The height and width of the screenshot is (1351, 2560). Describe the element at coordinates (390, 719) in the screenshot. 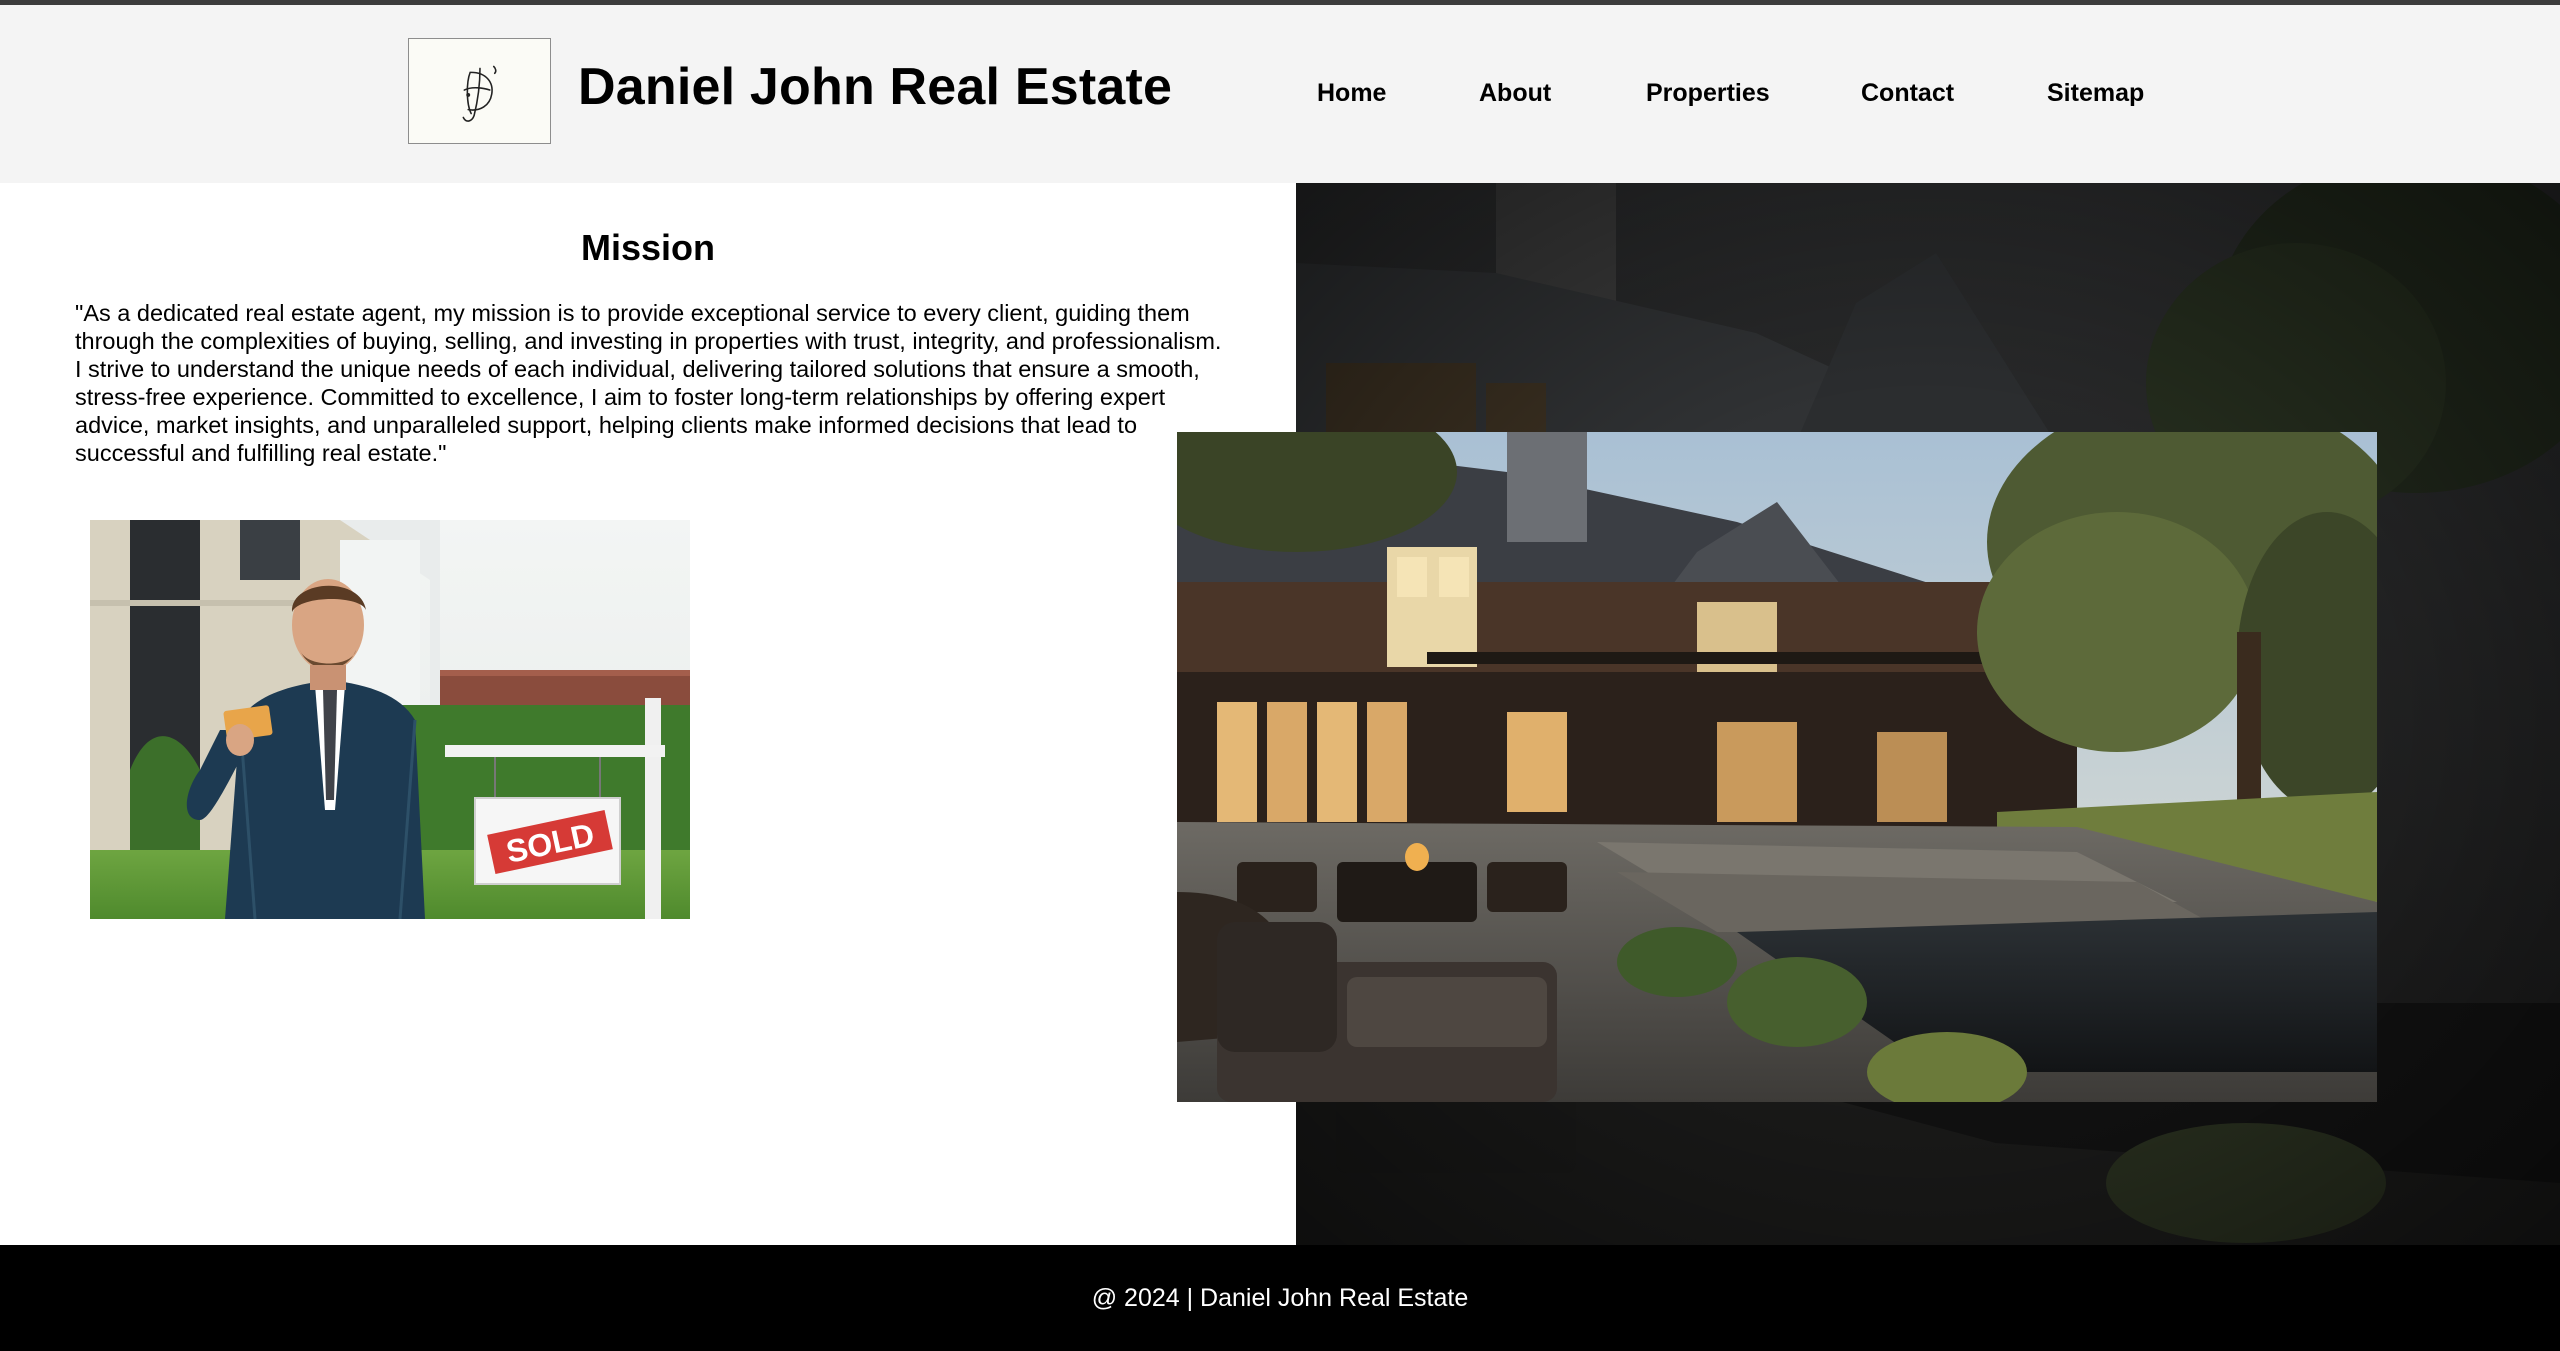

I see `agent-photo: SOLD` at that location.